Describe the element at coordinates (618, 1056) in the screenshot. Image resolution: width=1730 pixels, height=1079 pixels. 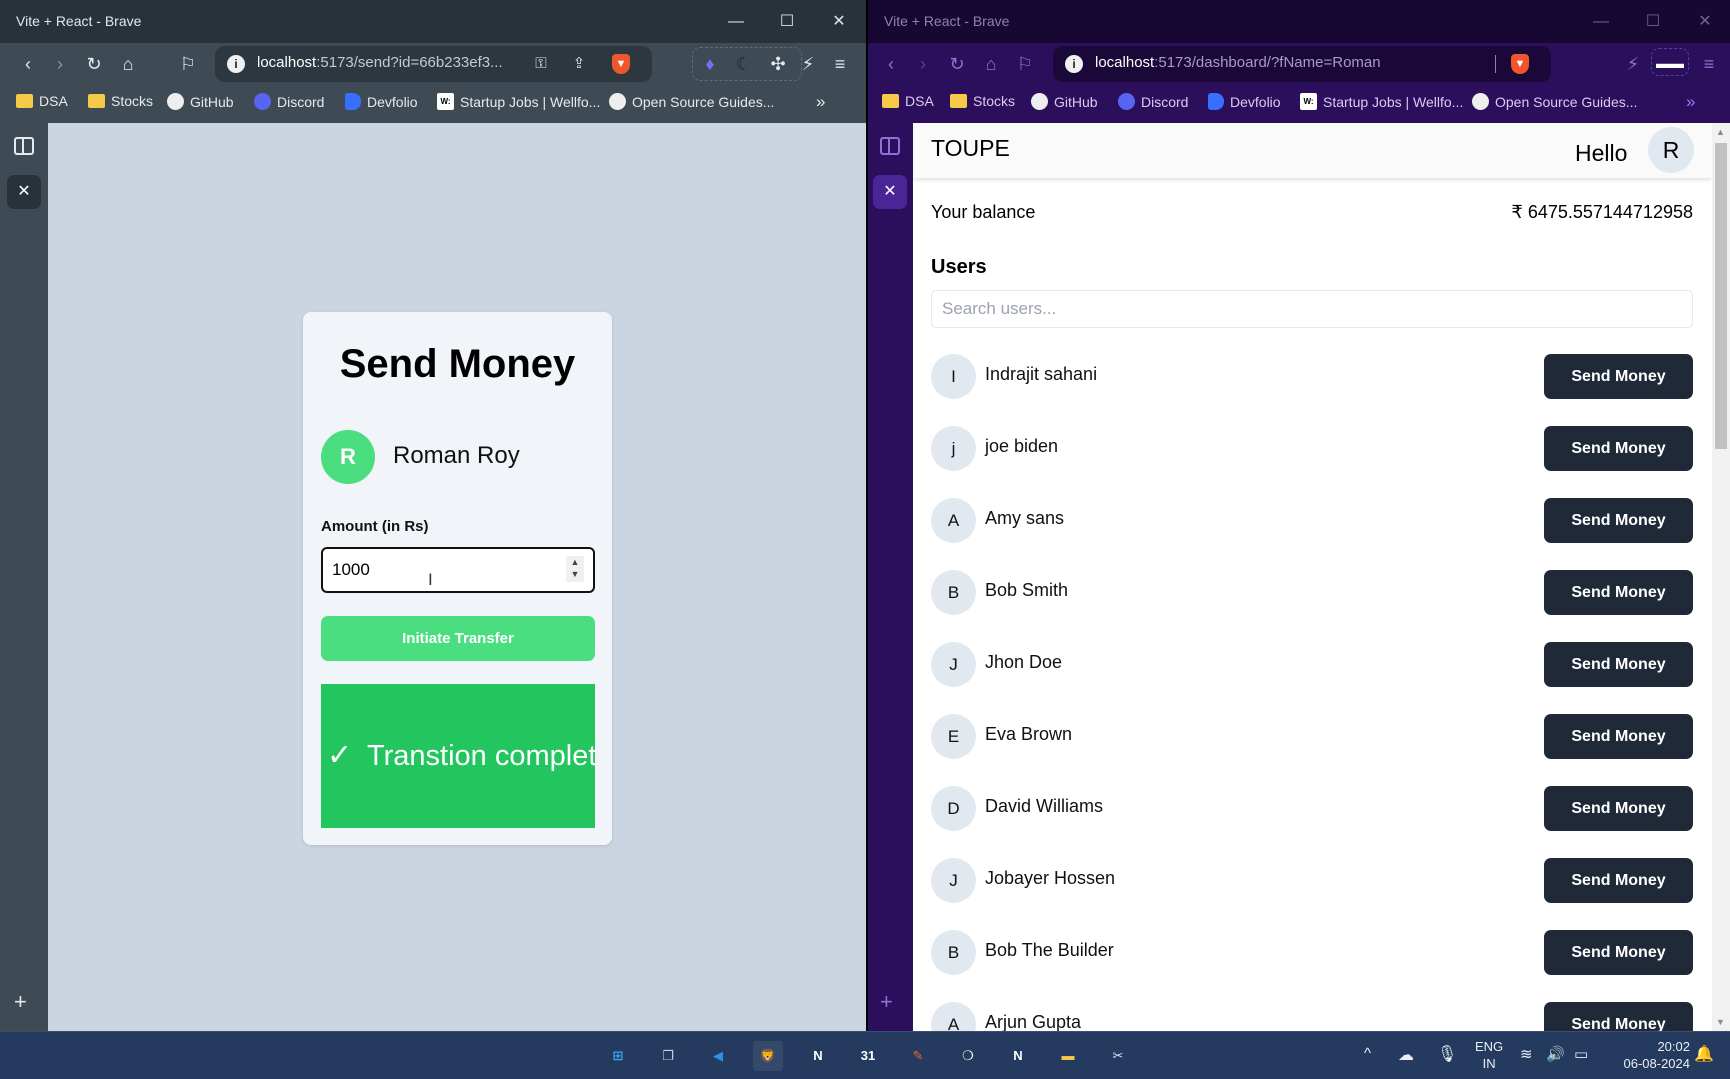
I see `taskbar-start-icon: ⊞` at that location.